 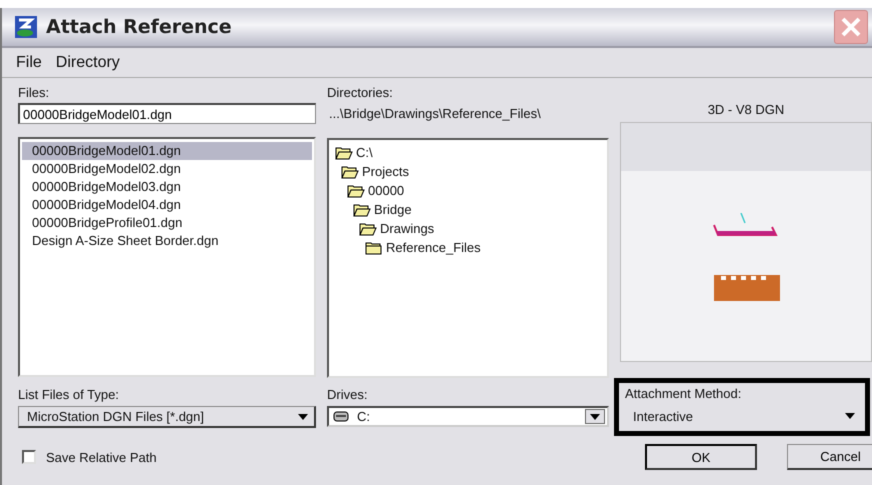 I want to click on preview-format-label: 3D - V8 DGN, so click(x=746, y=110).